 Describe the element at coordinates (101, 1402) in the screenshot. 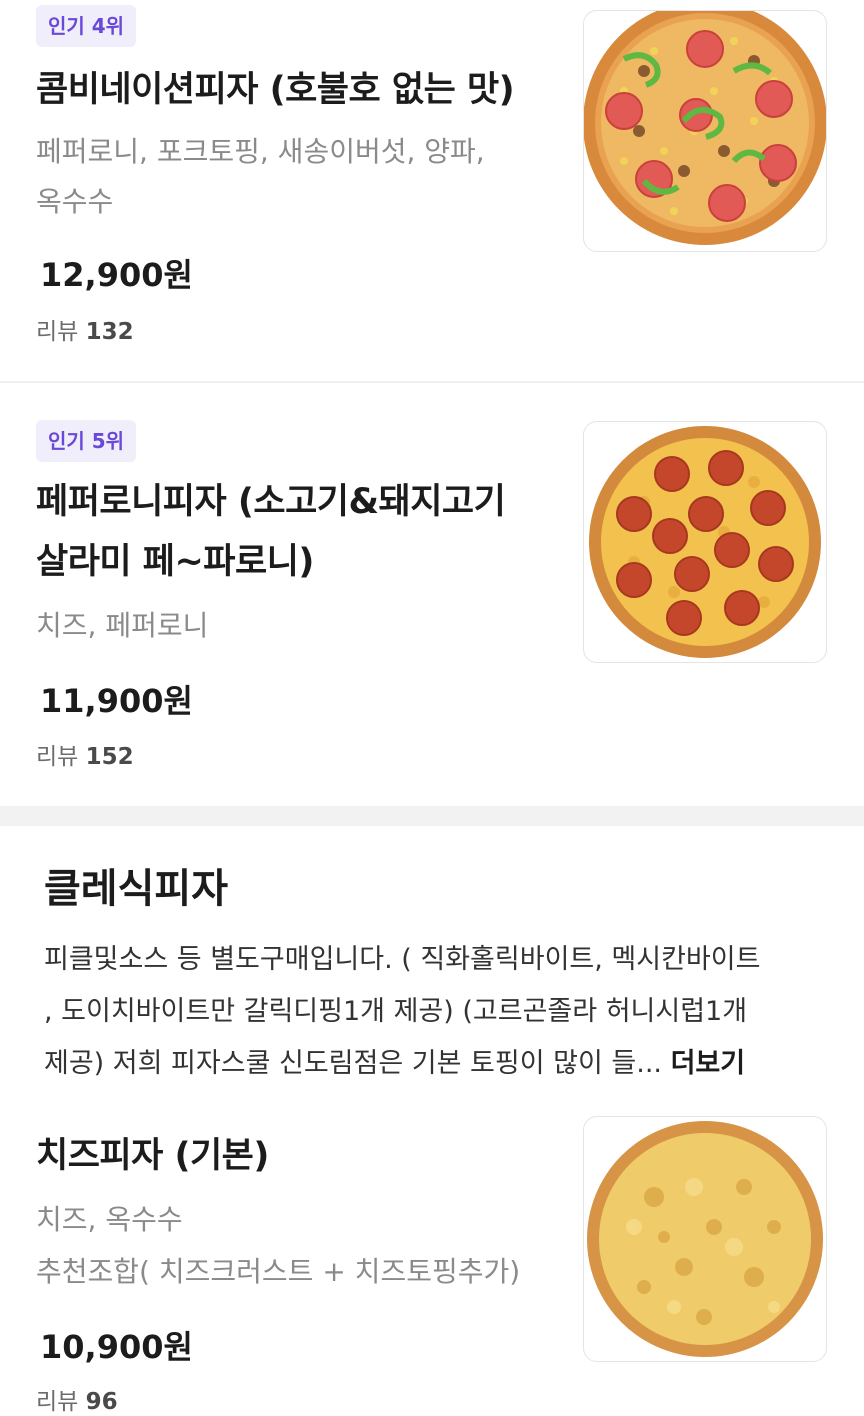

I see `review-number: 96` at that location.